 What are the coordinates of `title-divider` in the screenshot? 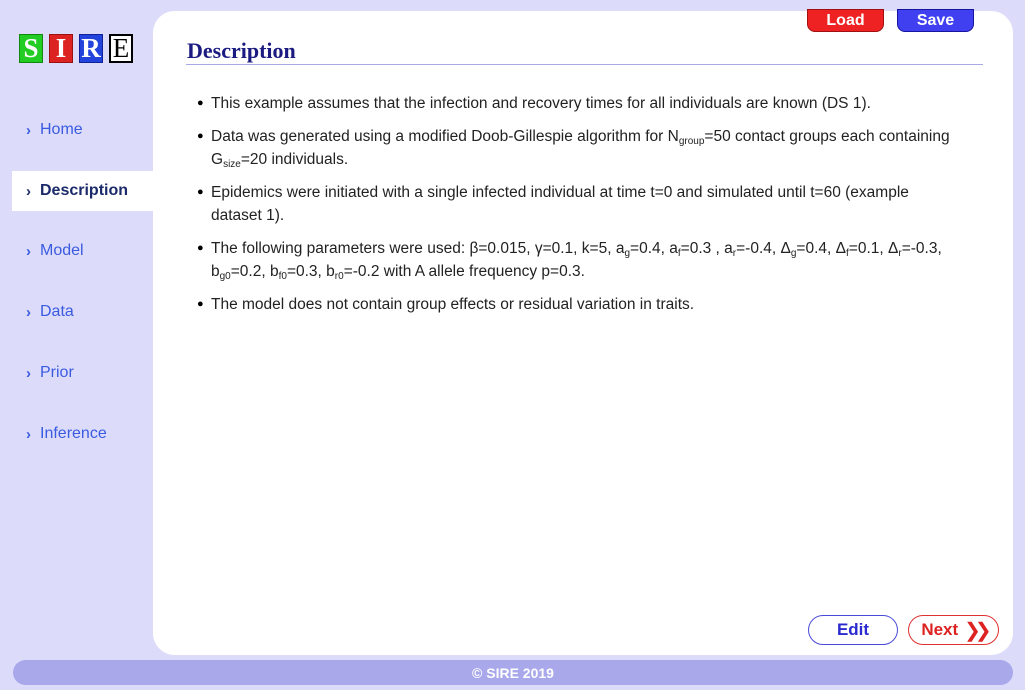 It's located at (584, 64).